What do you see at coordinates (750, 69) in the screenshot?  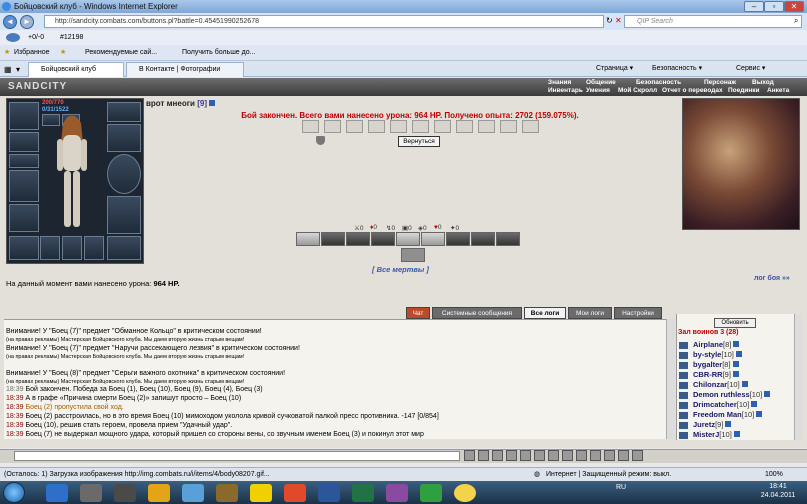 I see `tools-menu: Сервис ▾` at bounding box center [750, 69].